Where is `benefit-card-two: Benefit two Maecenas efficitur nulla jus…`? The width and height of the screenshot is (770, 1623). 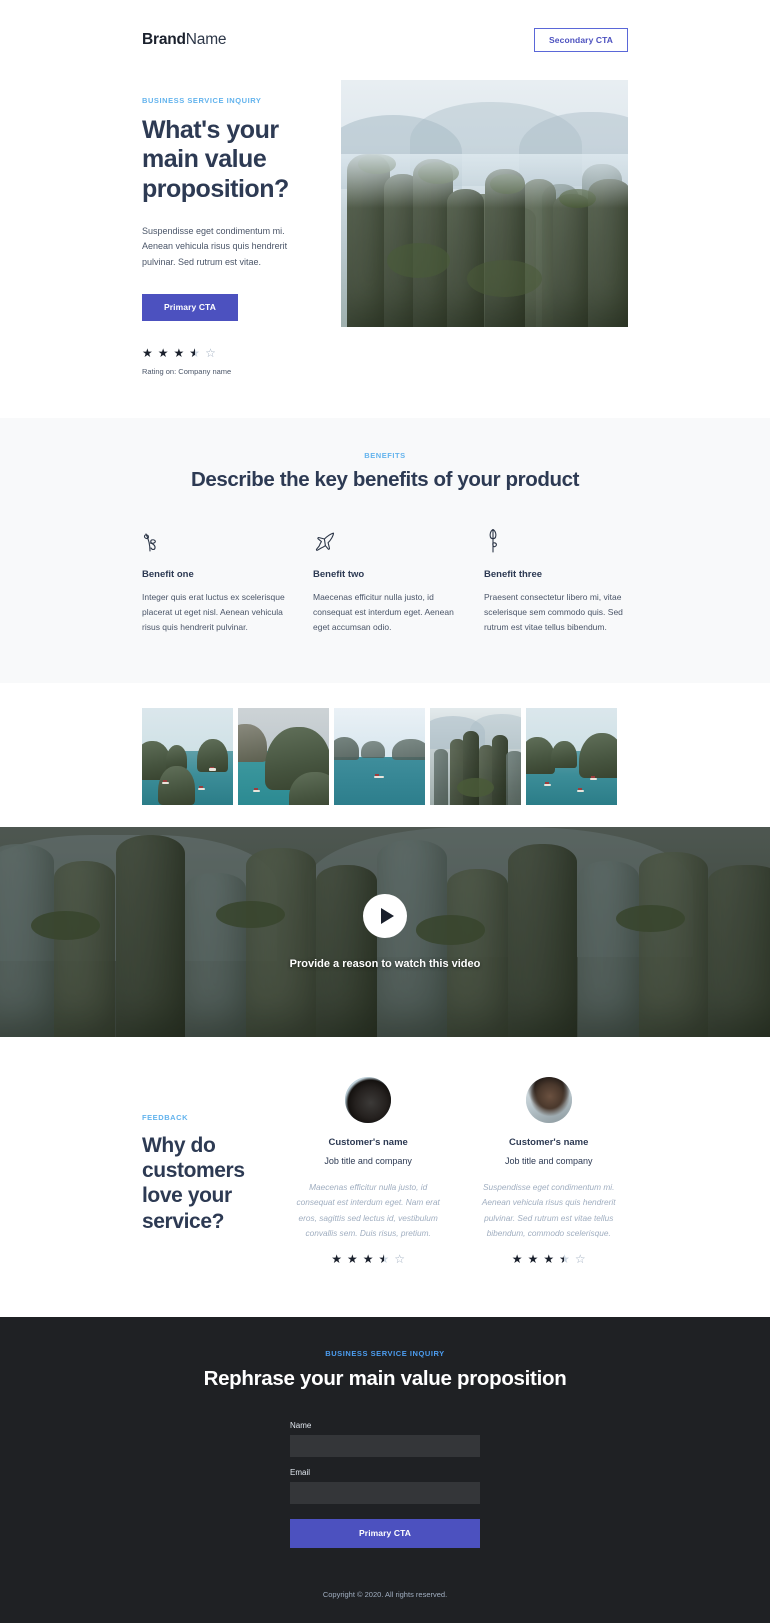
benefit-card-two: Benefit two Maecenas efficitur nulla jus… is located at coordinates (385, 580).